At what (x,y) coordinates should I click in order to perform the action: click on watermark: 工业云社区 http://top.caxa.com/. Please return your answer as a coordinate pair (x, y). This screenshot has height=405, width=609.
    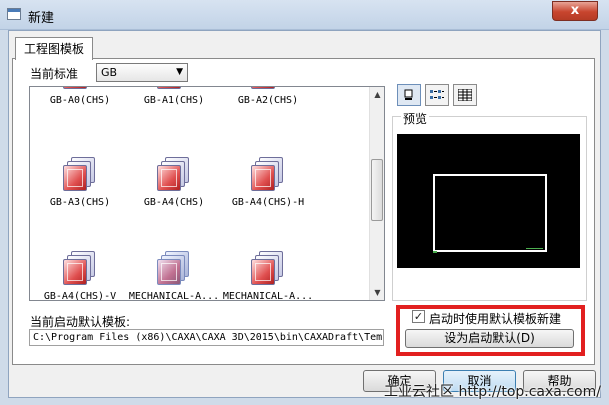
    Looking at the image, I should click on (492, 392).